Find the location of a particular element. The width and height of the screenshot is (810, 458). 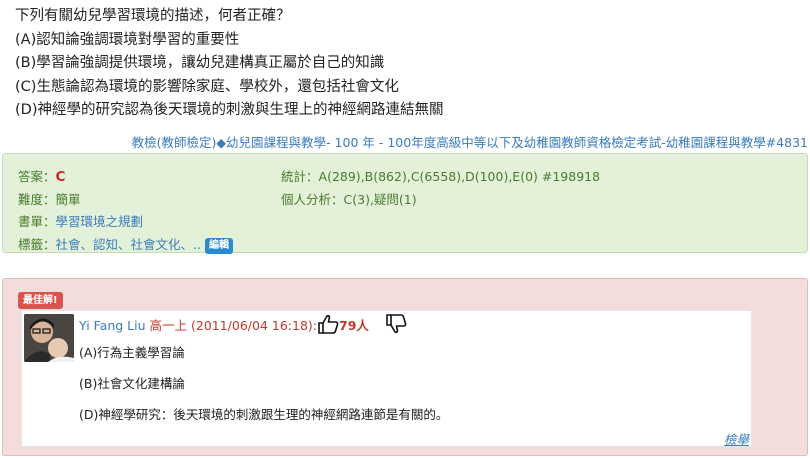

avatar is located at coordinates (49, 338).